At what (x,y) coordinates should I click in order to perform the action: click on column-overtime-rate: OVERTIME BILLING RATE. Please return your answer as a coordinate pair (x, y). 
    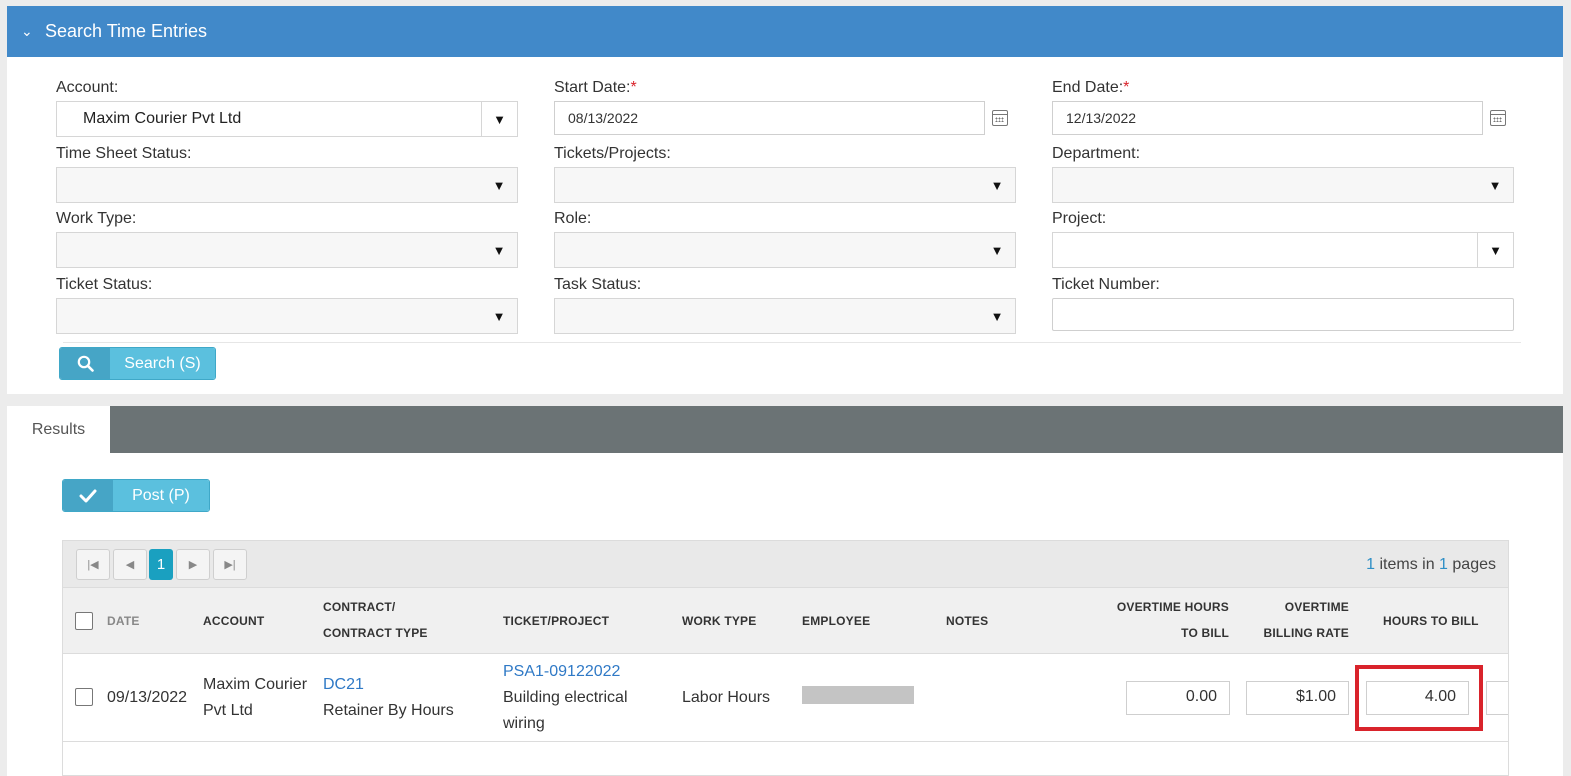
    Looking at the image, I should click on (1296, 620).